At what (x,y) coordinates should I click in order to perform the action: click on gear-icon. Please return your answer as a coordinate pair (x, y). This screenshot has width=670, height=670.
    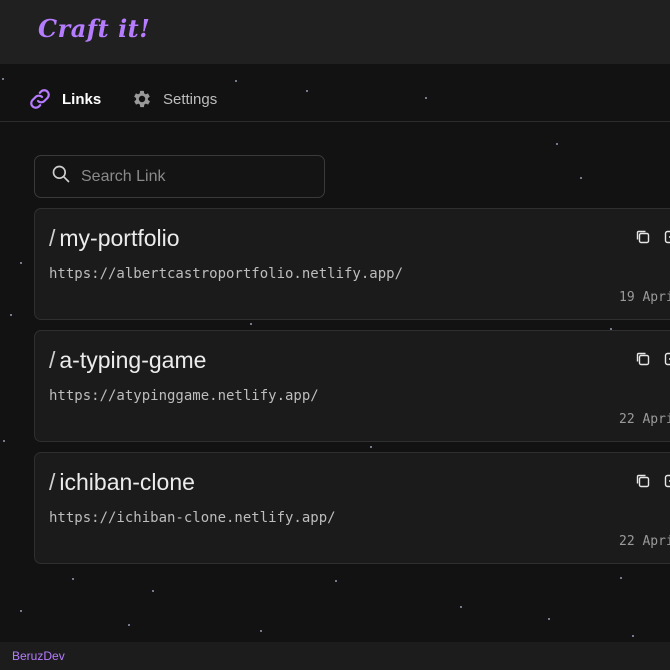
    Looking at the image, I should click on (142, 99).